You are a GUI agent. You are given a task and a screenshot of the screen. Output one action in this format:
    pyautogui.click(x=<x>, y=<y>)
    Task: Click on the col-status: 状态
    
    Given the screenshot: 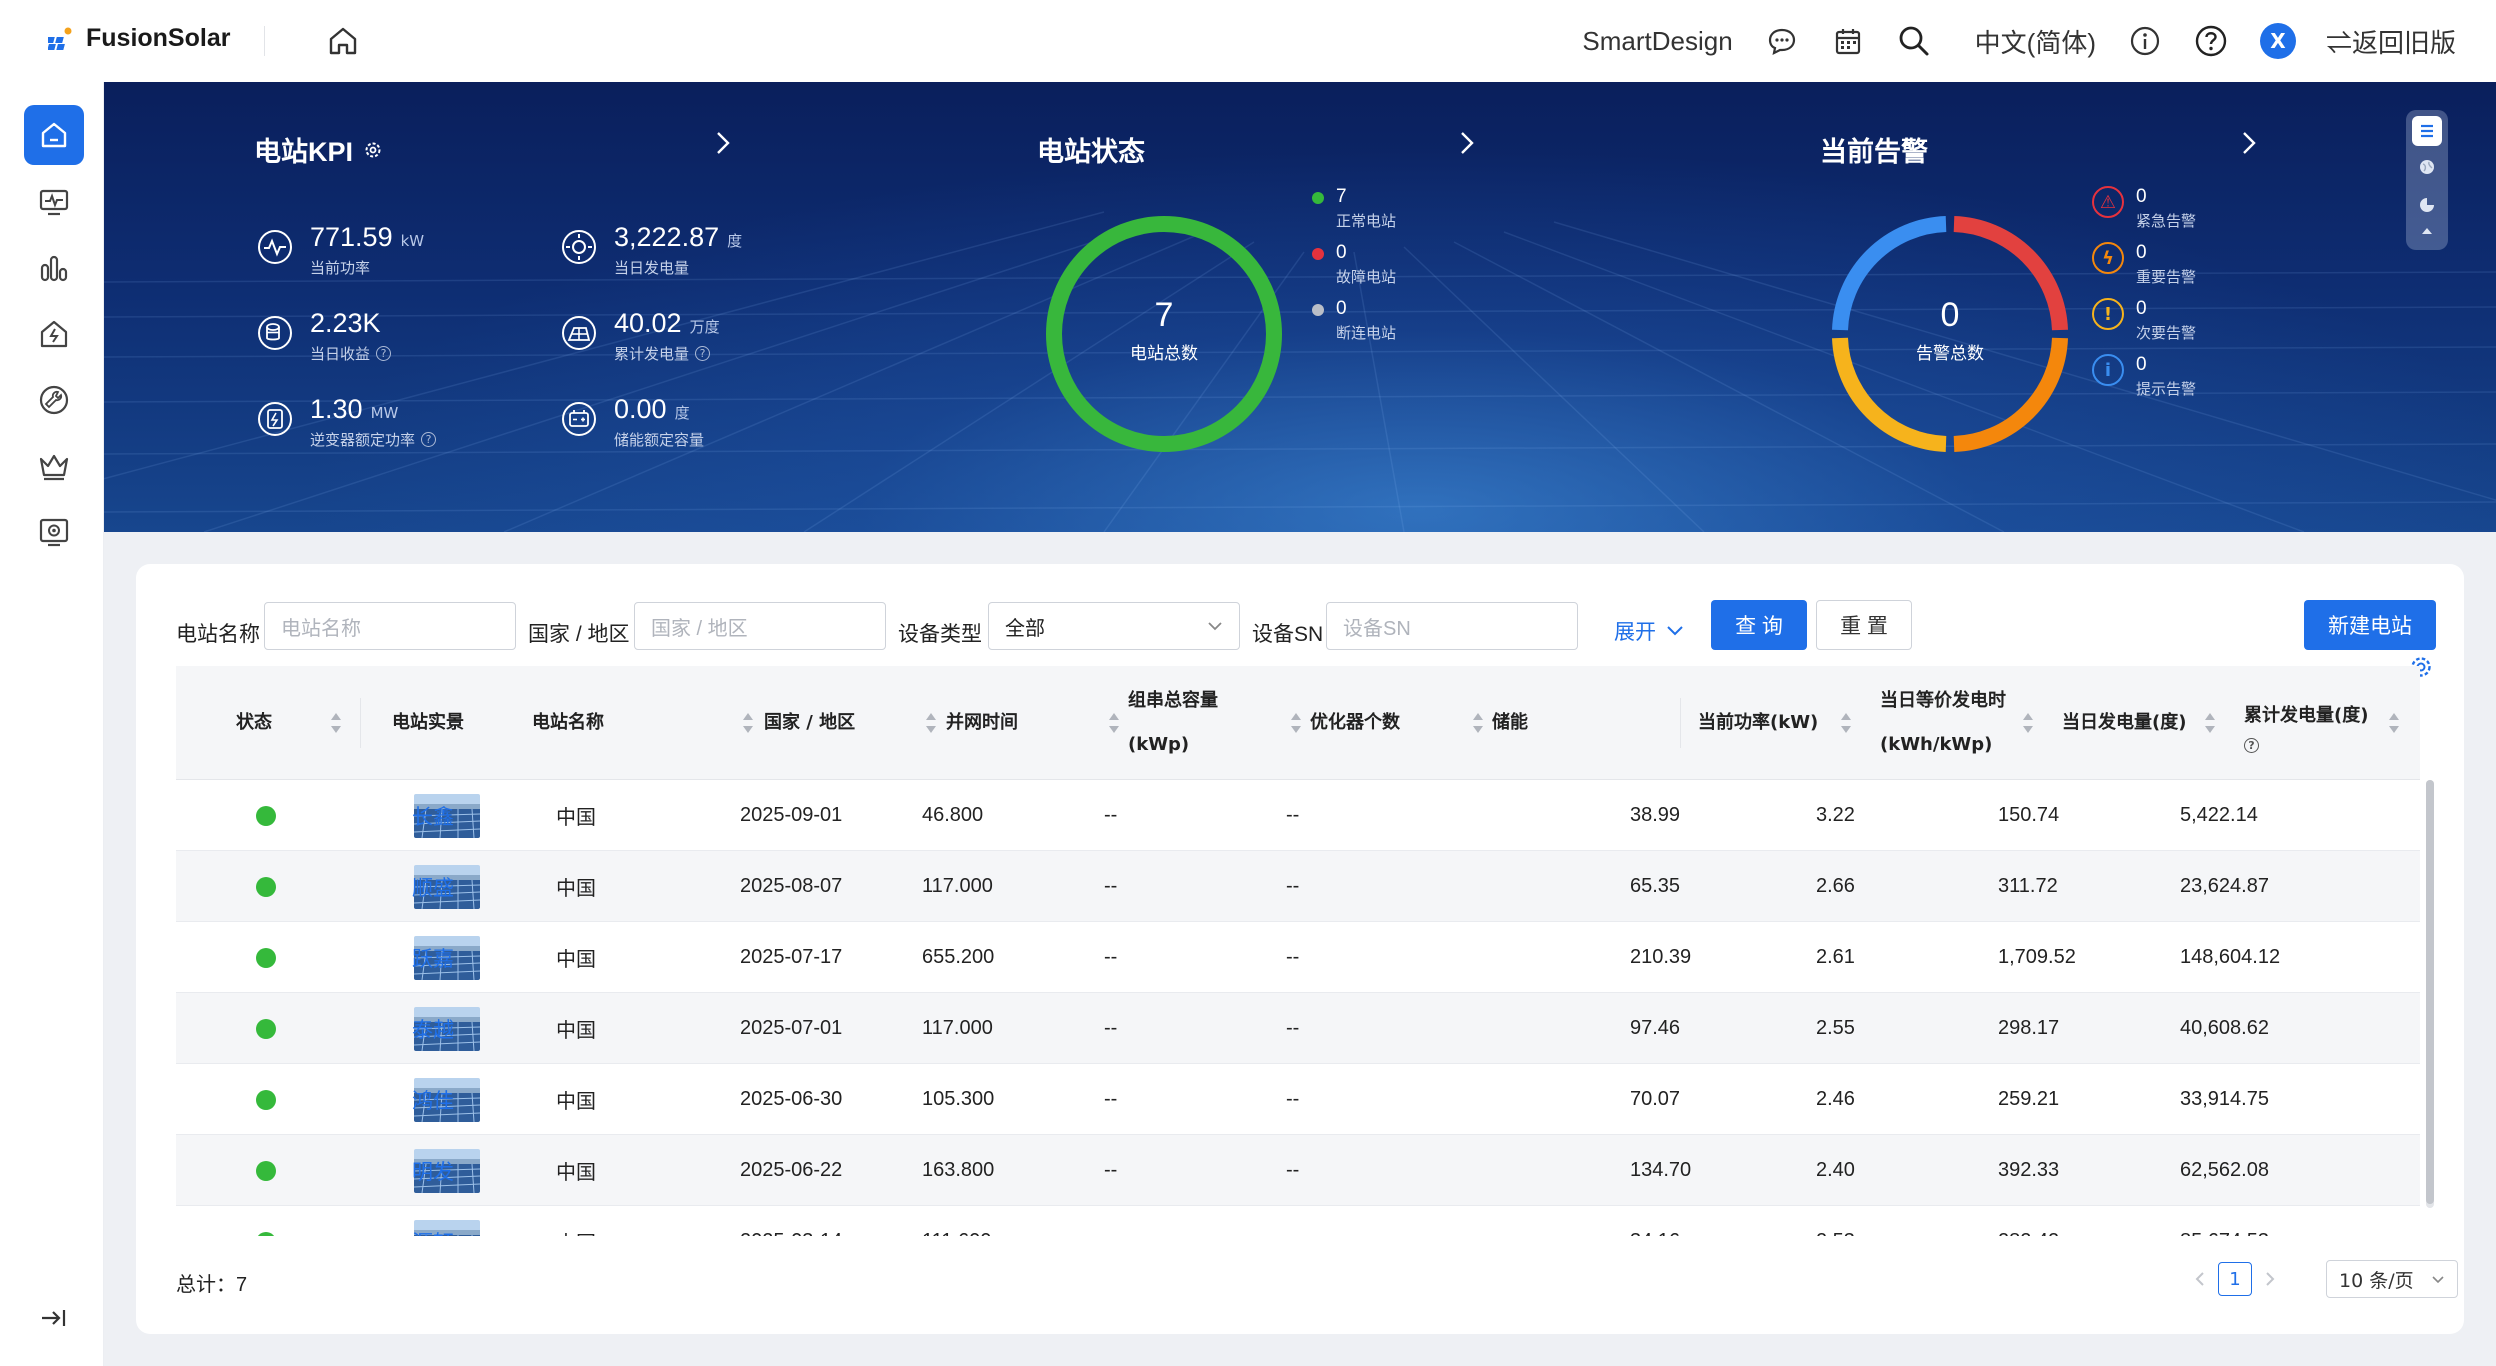 What is the action you would take?
    pyautogui.click(x=284, y=723)
    